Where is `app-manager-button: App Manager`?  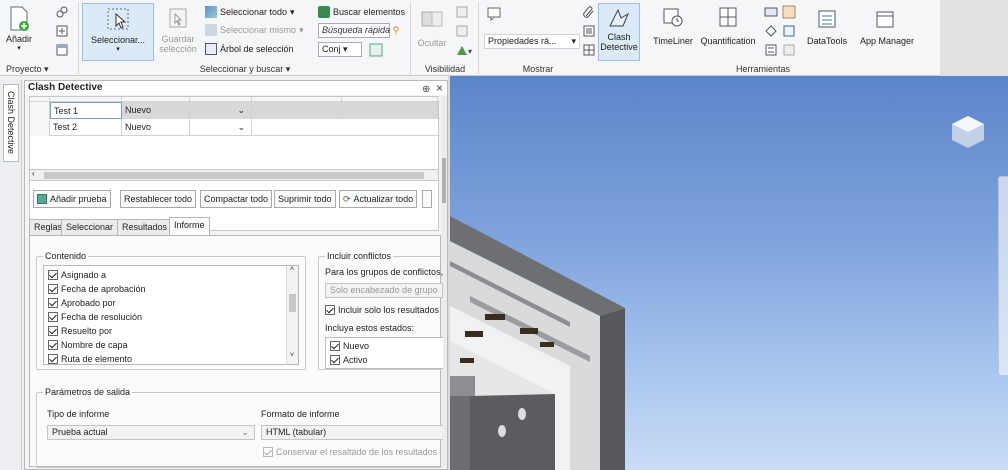 app-manager-button: App Manager is located at coordinates (887, 27).